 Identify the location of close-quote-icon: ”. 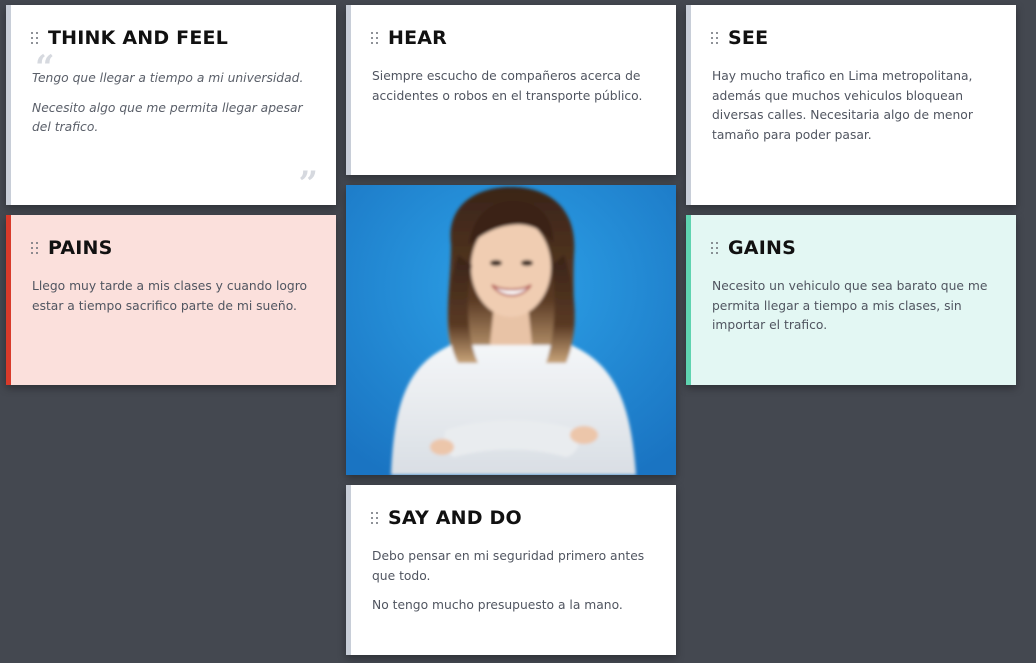
(308, 184).